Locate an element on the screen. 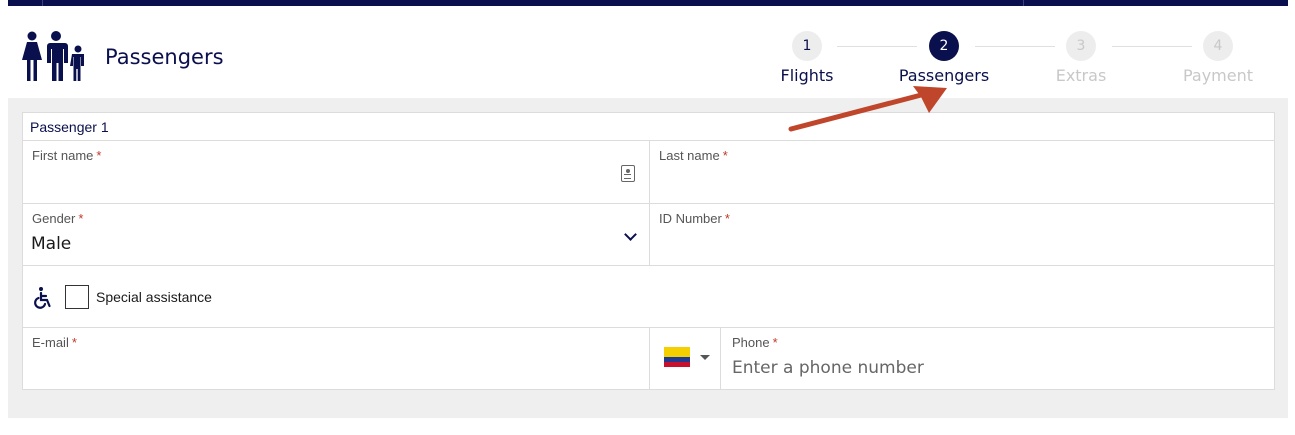 This screenshot has width=1295, height=435. colombia-flag-icon is located at coordinates (677, 357).